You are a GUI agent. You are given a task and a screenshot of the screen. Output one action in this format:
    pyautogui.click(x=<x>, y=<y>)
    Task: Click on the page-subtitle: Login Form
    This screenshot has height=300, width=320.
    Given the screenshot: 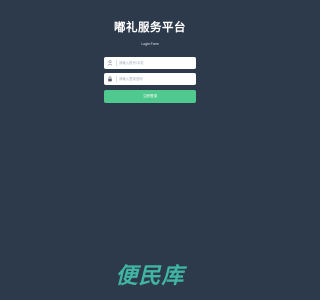 What is the action you would take?
    pyautogui.click(x=150, y=44)
    